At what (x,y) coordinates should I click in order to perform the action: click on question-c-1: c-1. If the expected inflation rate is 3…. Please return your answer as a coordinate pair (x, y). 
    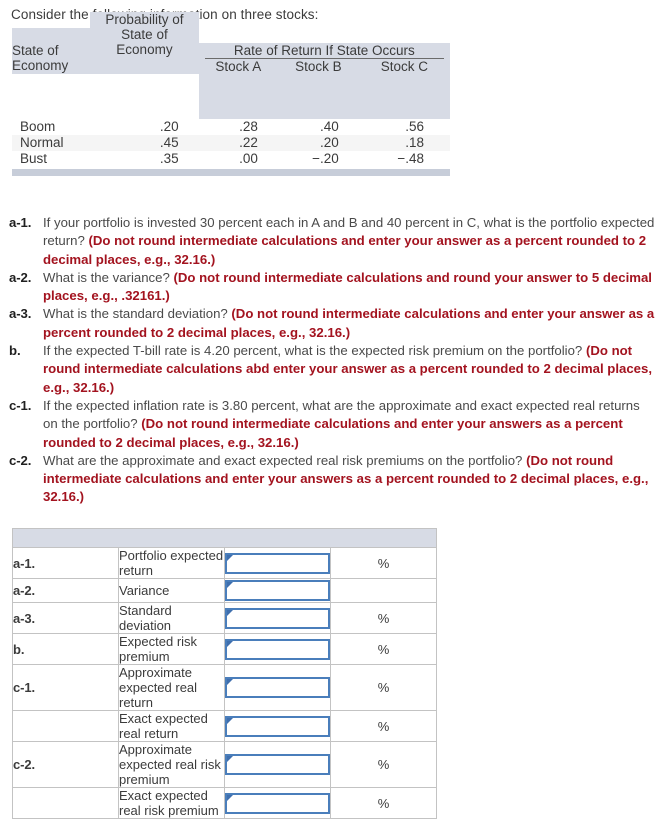
    Looking at the image, I should click on (333, 424).